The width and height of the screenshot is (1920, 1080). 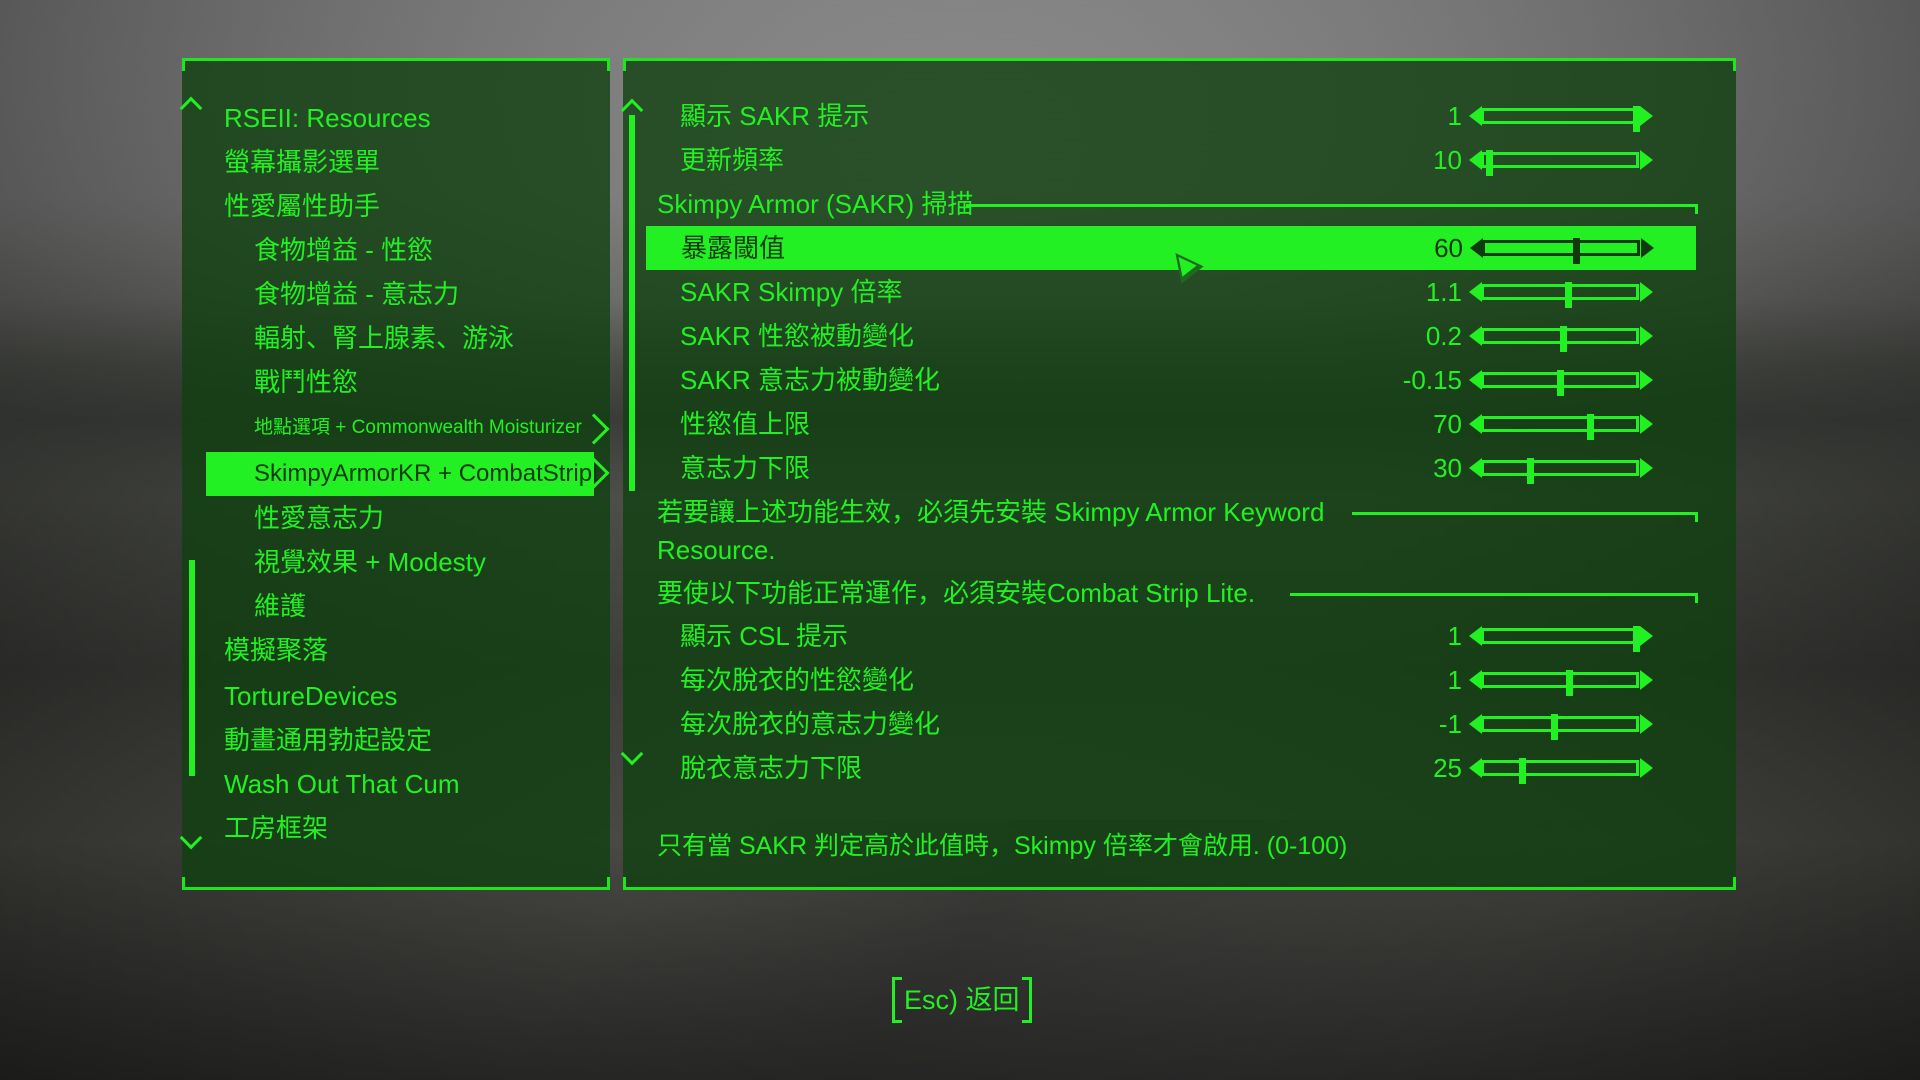 What do you see at coordinates (771, 768) in the screenshot?
I see `option-label: 脫衣意志力下限` at bounding box center [771, 768].